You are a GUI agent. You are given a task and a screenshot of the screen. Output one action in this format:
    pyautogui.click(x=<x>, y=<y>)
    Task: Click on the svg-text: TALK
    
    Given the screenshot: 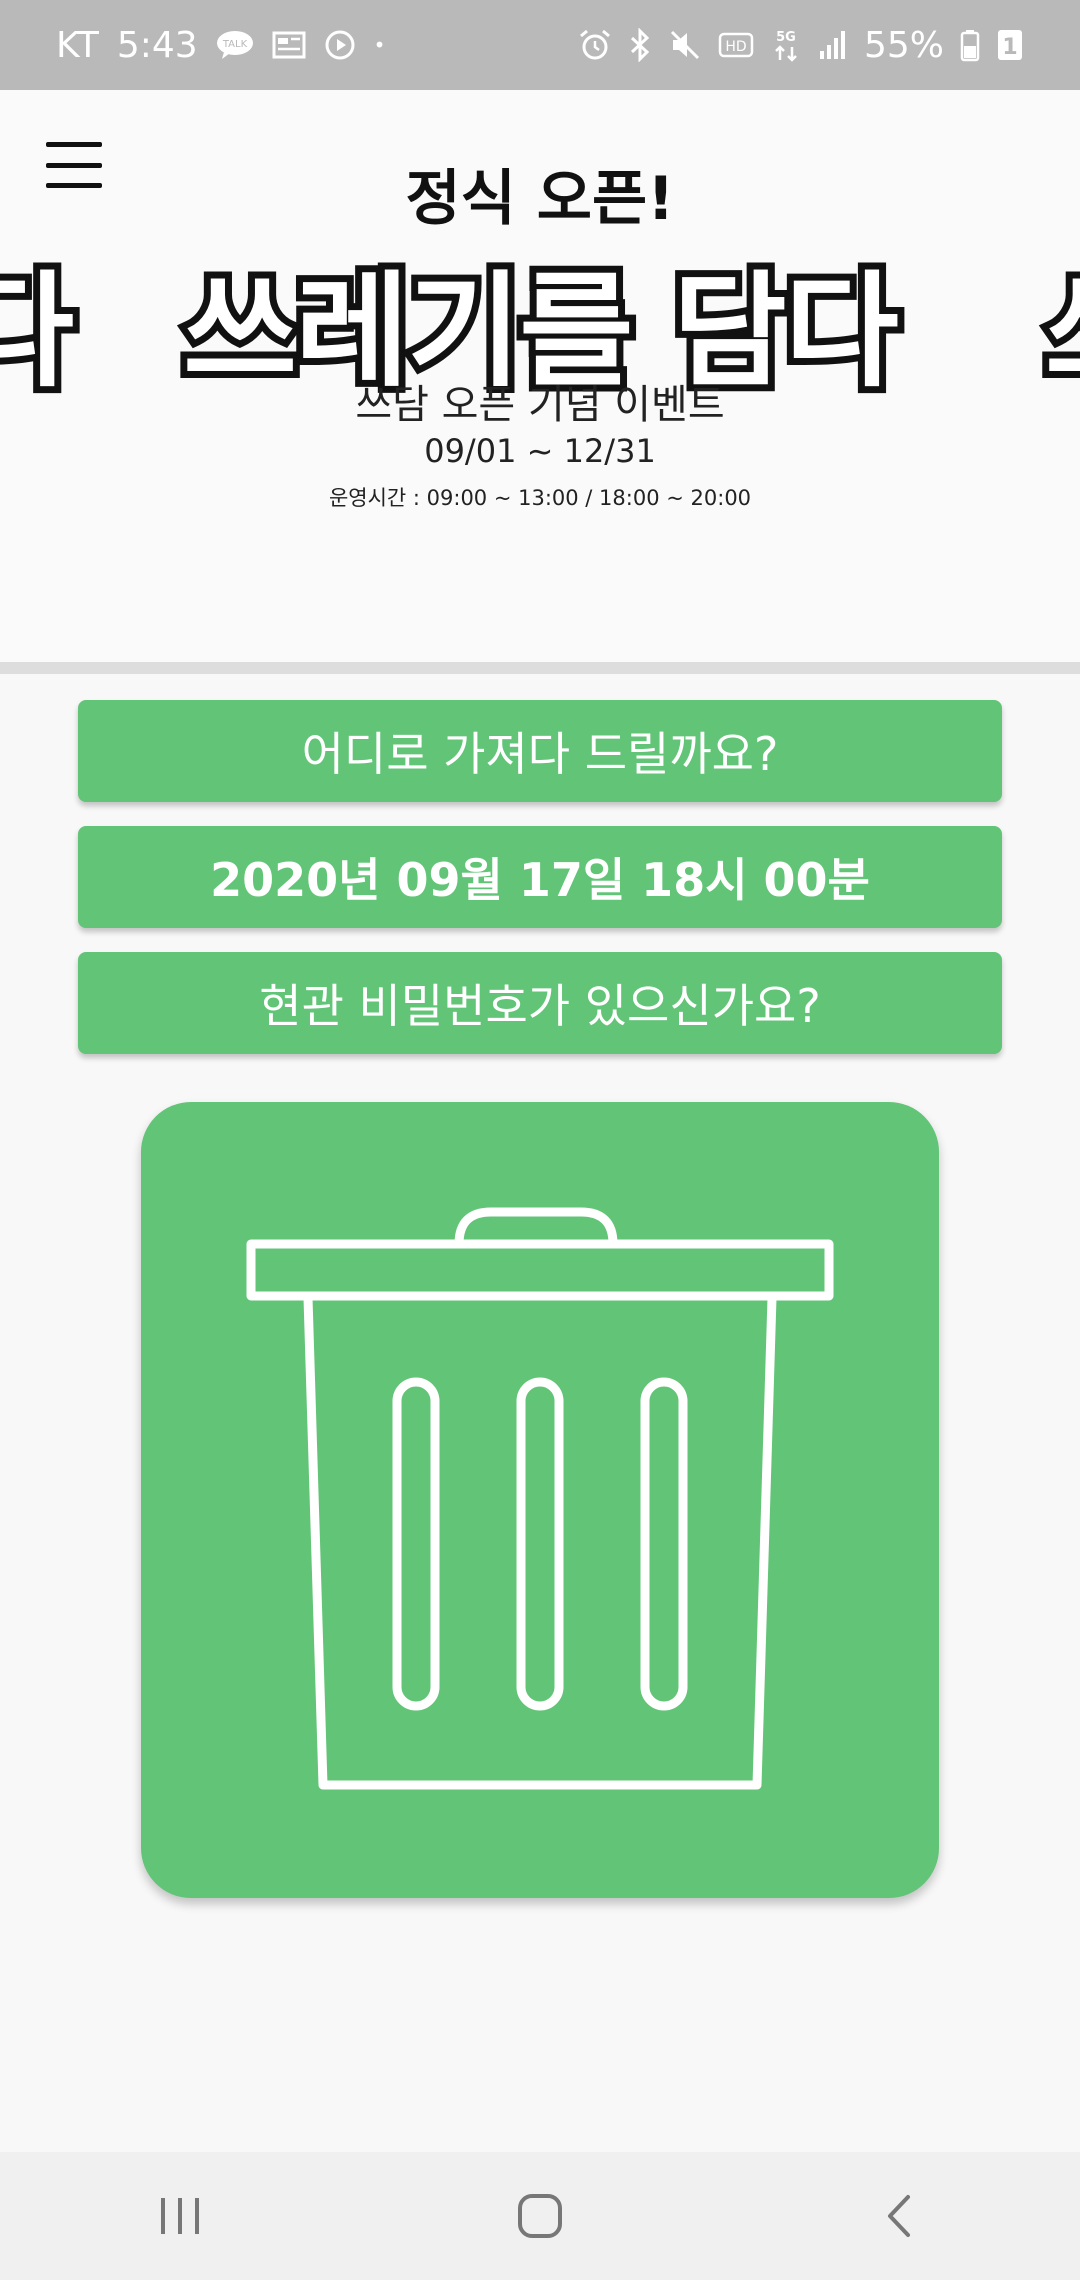 What is the action you would take?
    pyautogui.click(x=235, y=44)
    